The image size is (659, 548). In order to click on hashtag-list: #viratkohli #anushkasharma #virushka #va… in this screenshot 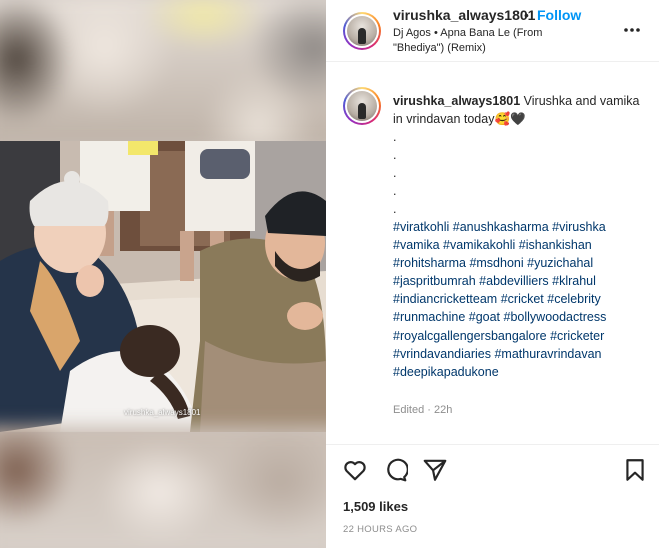, I will do `click(520, 299)`.